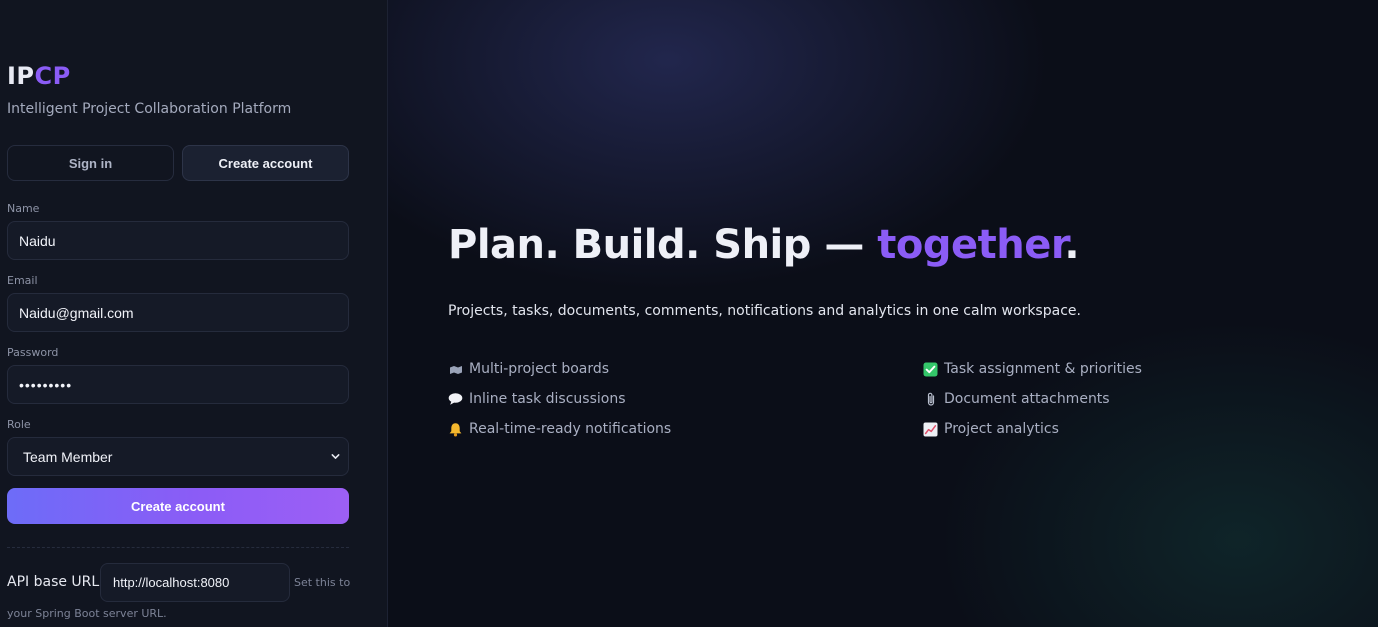 The image size is (1378, 627). Describe the element at coordinates (322, 582) in the screenshot. I see `api-hint-line1: Set this to` at that location.